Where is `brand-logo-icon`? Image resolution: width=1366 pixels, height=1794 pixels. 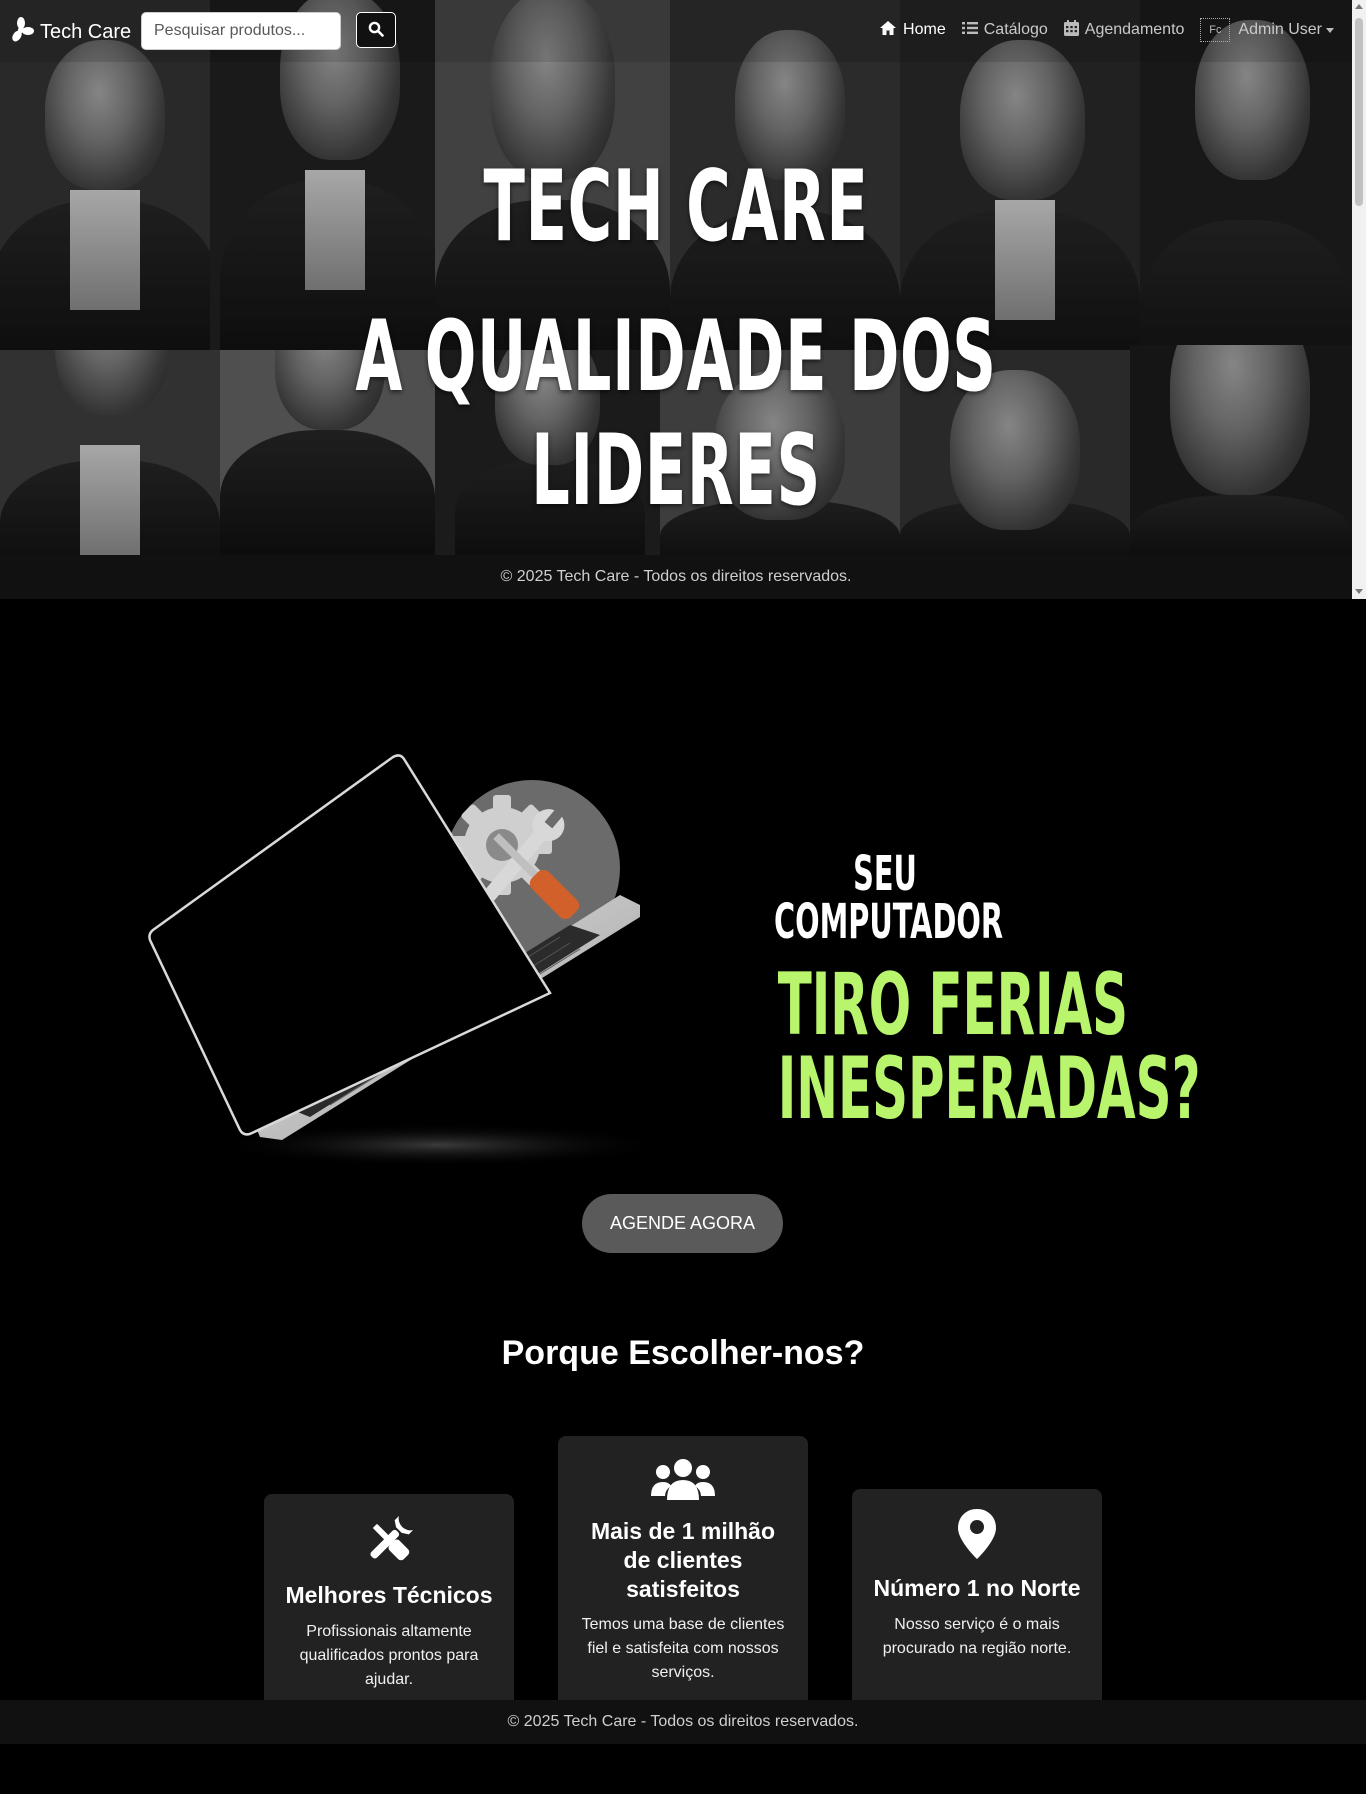 brand-logo-icon is located at coordinates (21, 32).